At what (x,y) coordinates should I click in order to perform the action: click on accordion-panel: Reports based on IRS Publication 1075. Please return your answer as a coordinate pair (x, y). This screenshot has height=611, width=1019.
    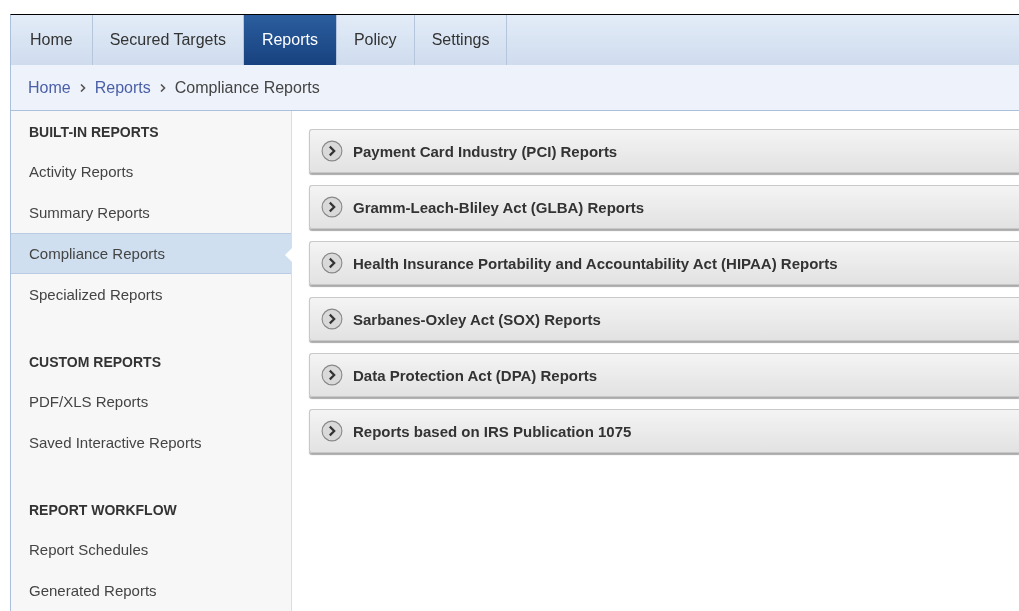
    Looking at the image, I should click on (664, 431).